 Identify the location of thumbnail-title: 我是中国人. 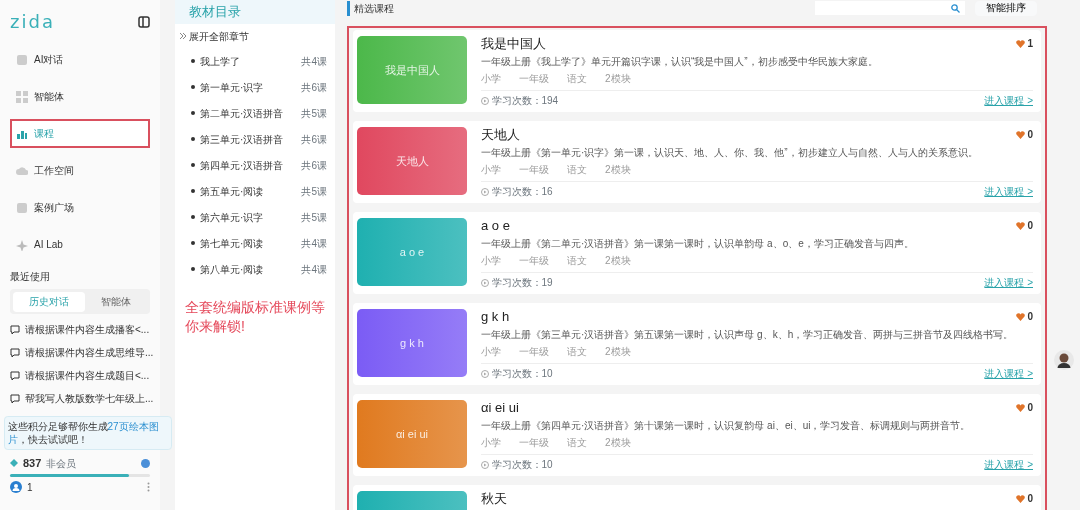
(412, 70).